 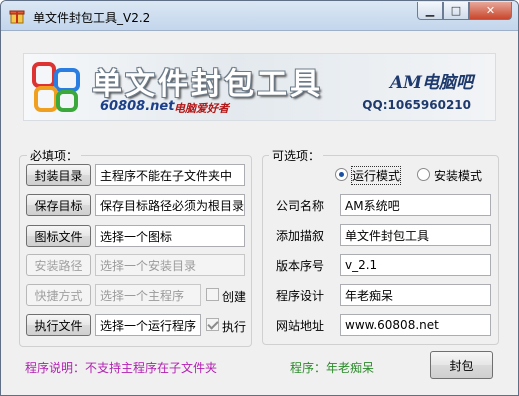 I want to click on exec-checkbox, so click(x=212, y=324).